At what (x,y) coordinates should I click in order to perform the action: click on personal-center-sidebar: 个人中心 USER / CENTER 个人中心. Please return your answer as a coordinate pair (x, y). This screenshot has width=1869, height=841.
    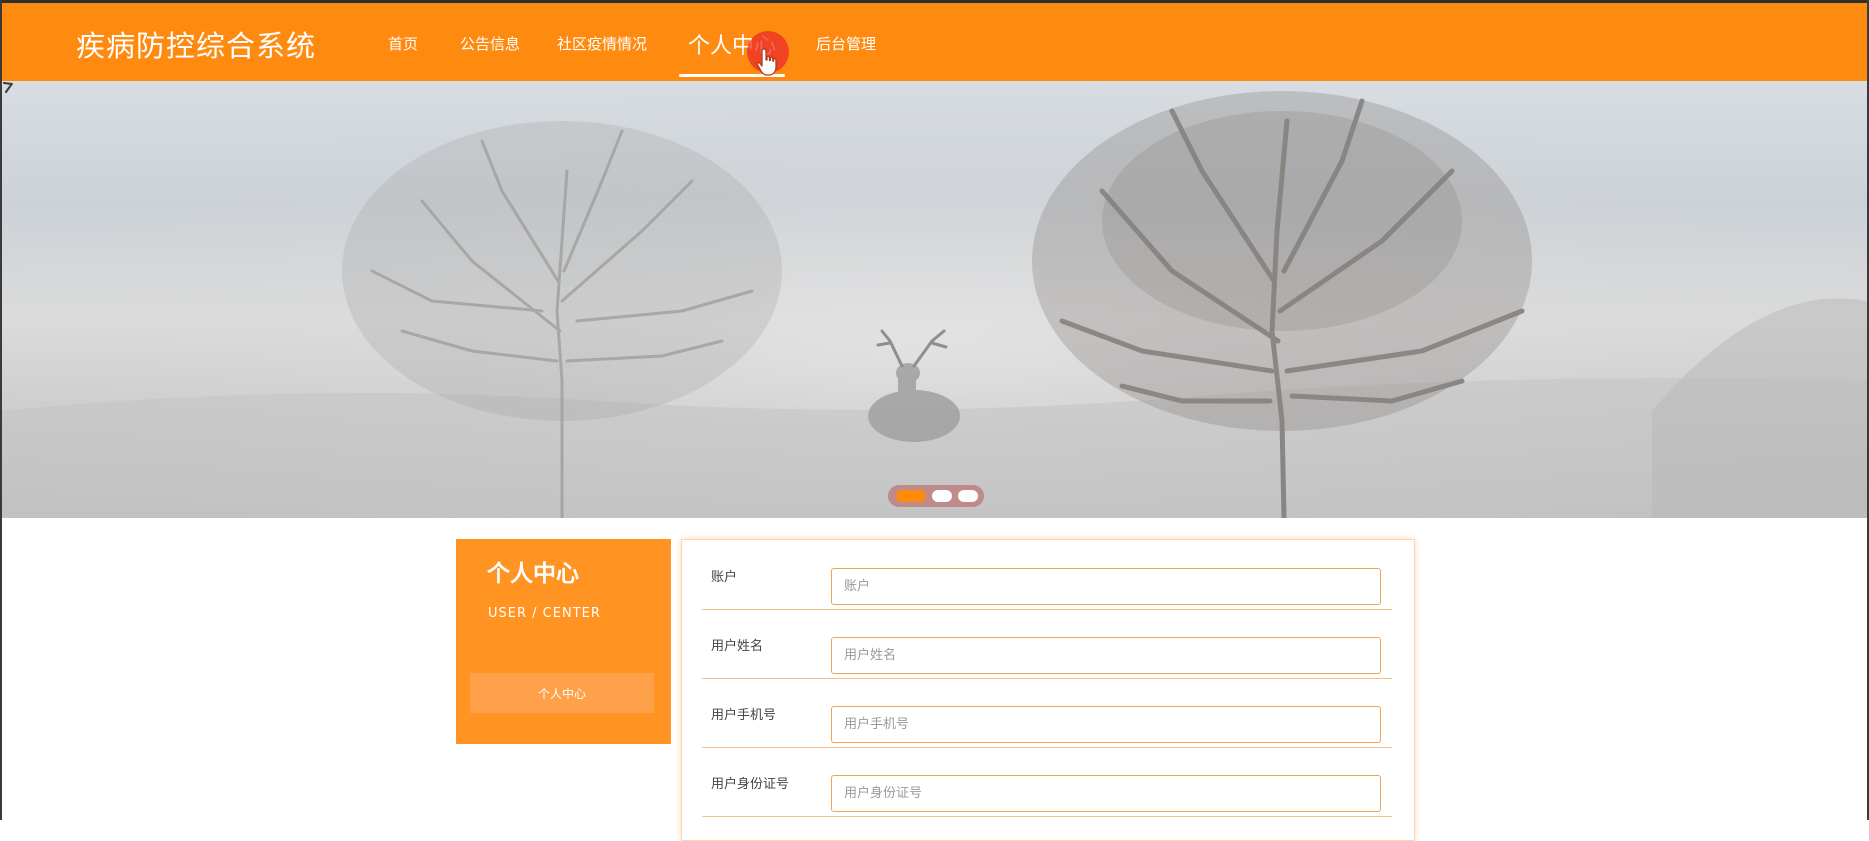
    Looking at the image, I should click on (563, 641).